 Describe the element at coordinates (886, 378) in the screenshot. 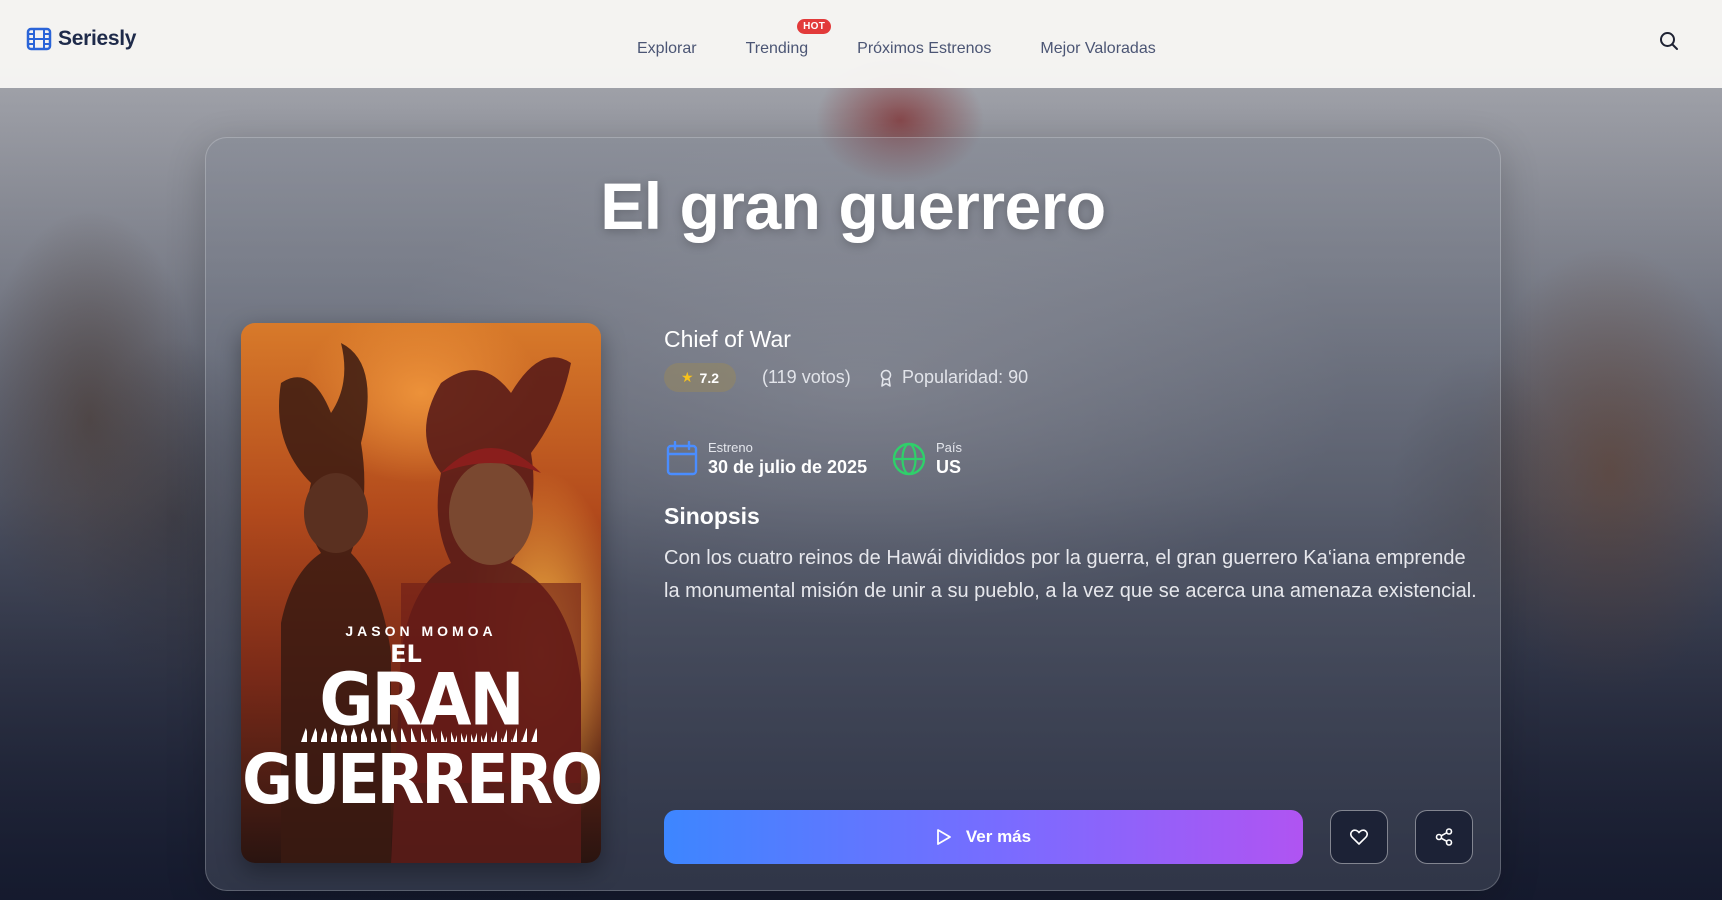

I see `award-icon` at that location.